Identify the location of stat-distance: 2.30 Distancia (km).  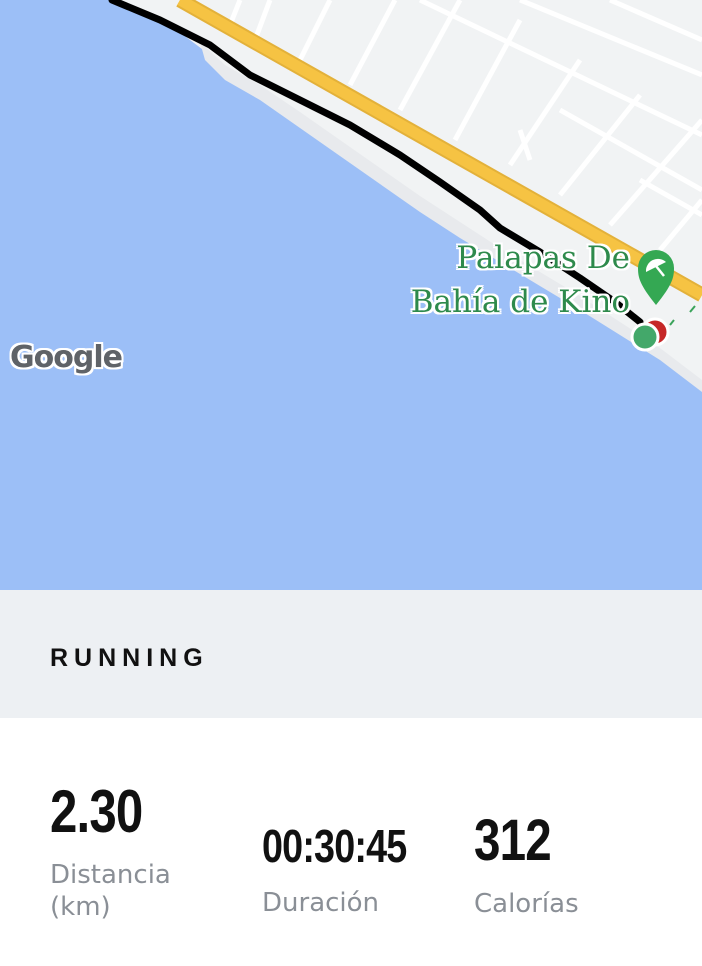
(110, 852).